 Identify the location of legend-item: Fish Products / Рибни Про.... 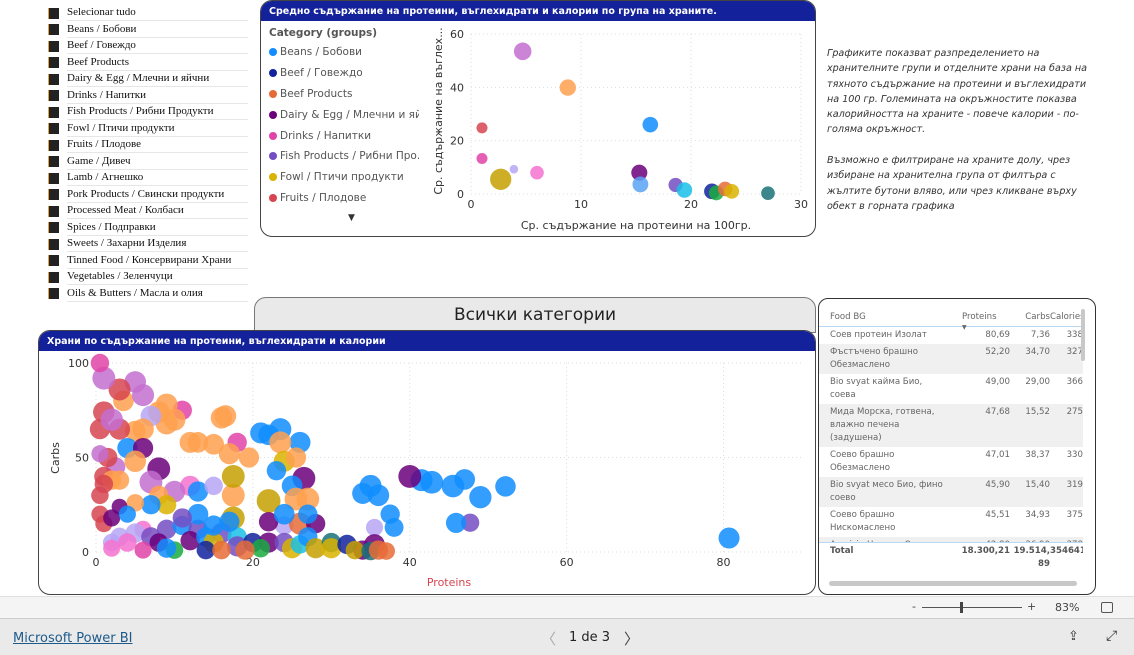
(344, 156).